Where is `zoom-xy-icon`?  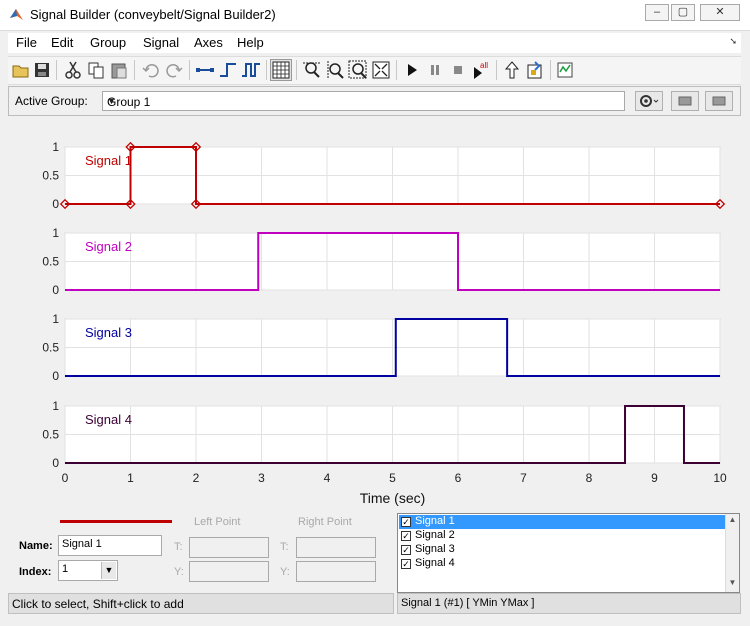
zoom-xy-icon is located at coordinates (358, 70).